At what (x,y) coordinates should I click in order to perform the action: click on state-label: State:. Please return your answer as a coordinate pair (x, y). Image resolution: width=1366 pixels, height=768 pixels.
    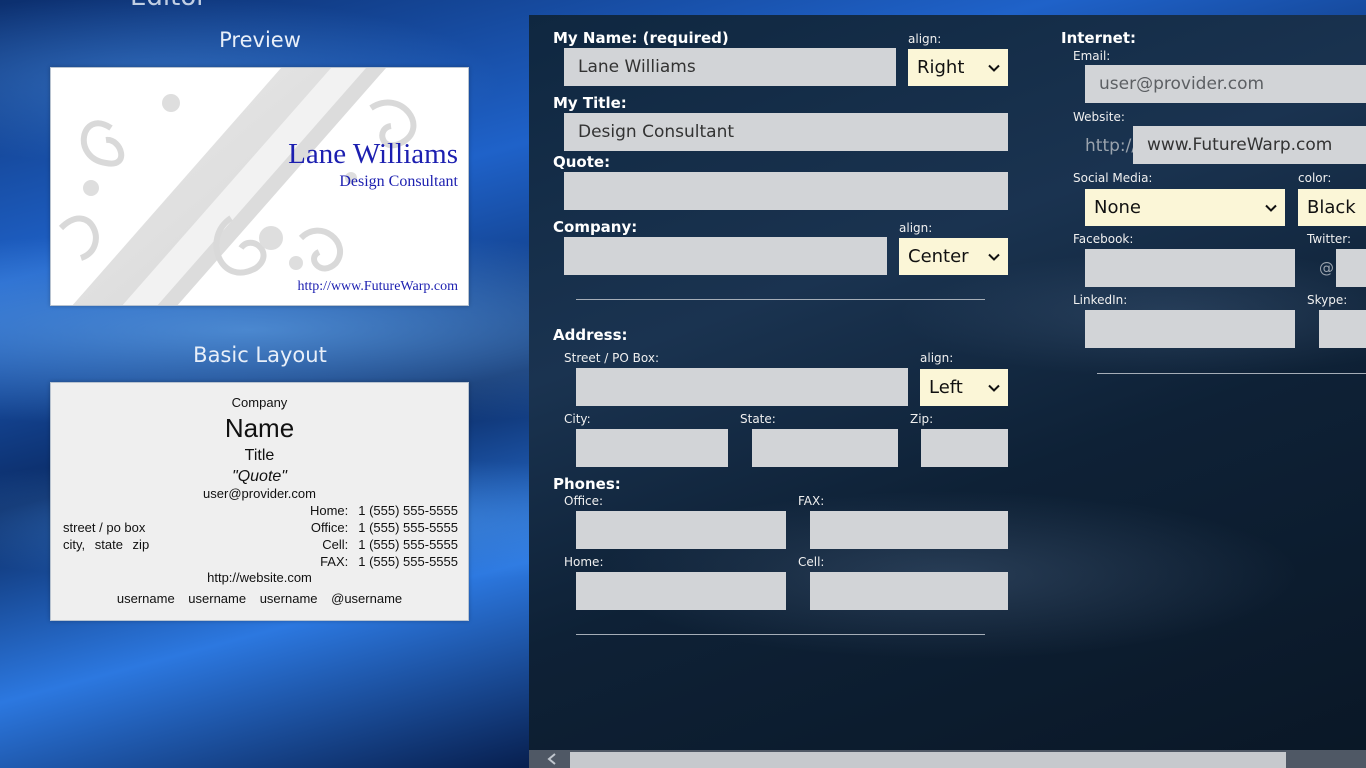
    Looking at the image, I should click on (758, 419).